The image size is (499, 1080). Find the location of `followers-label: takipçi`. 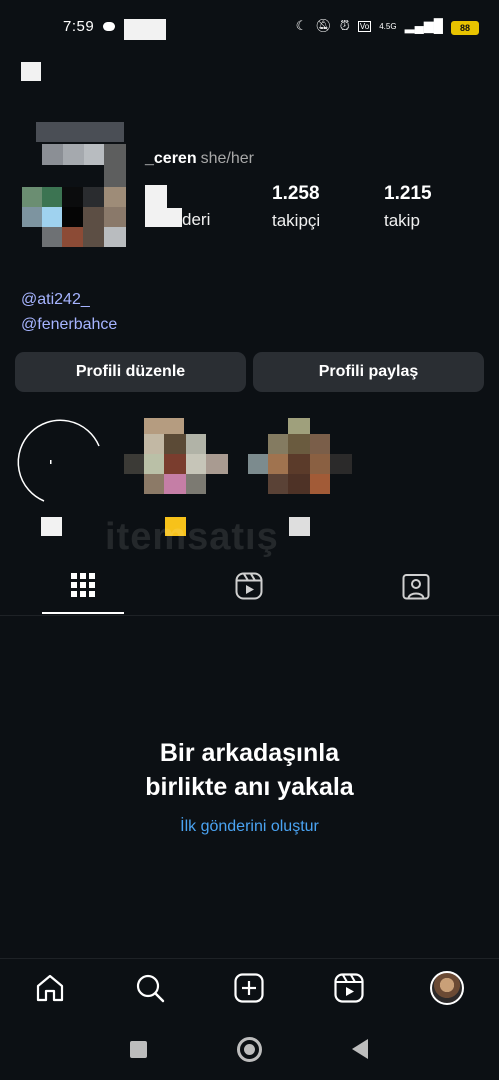

followers-label: takipçi is located at coordinates (296, 220).